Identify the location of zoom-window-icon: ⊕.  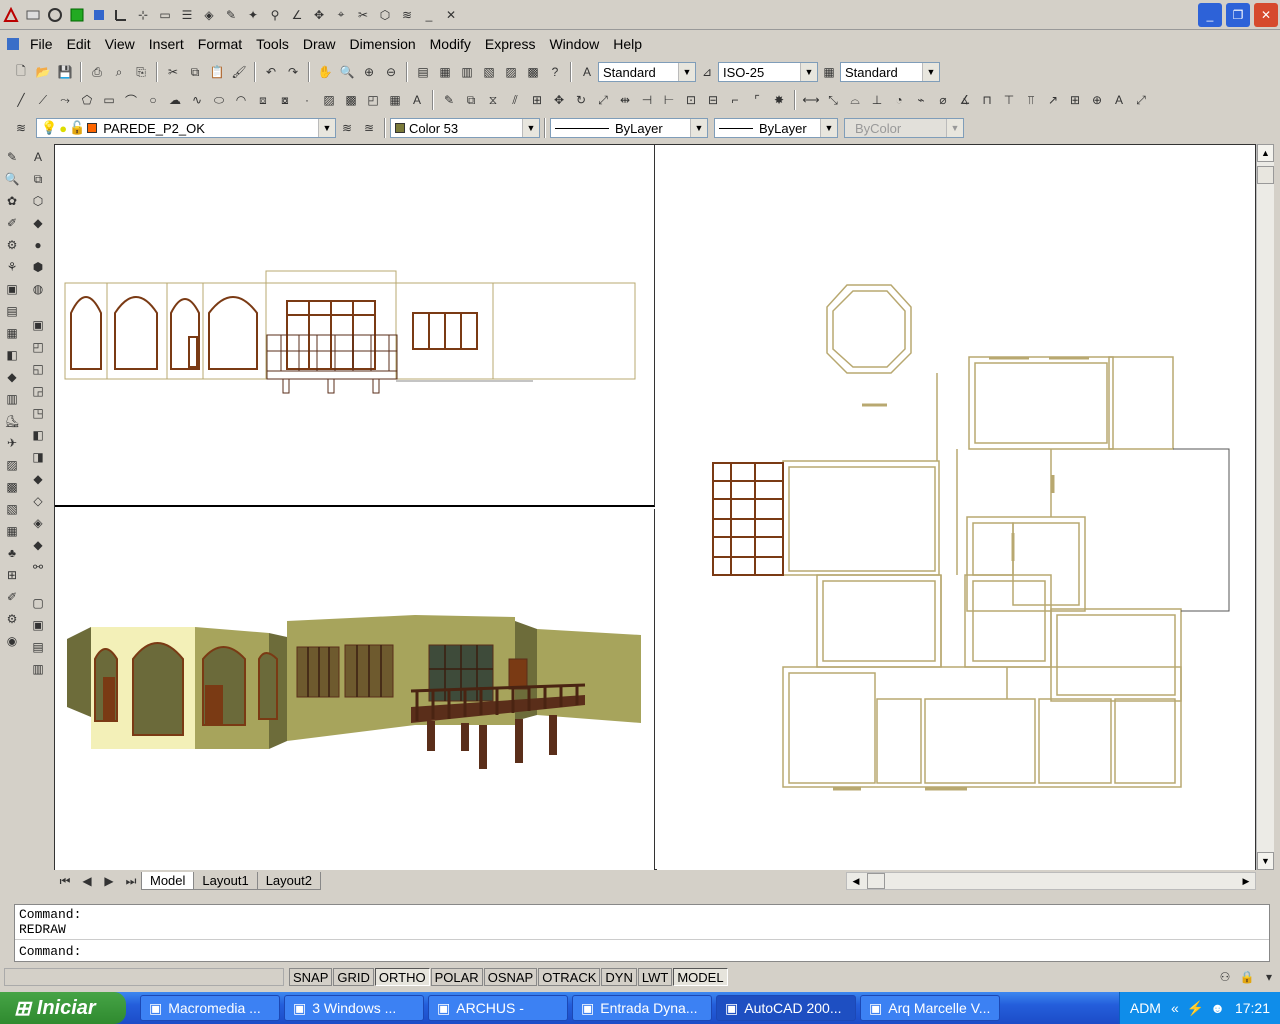
(369, 72).